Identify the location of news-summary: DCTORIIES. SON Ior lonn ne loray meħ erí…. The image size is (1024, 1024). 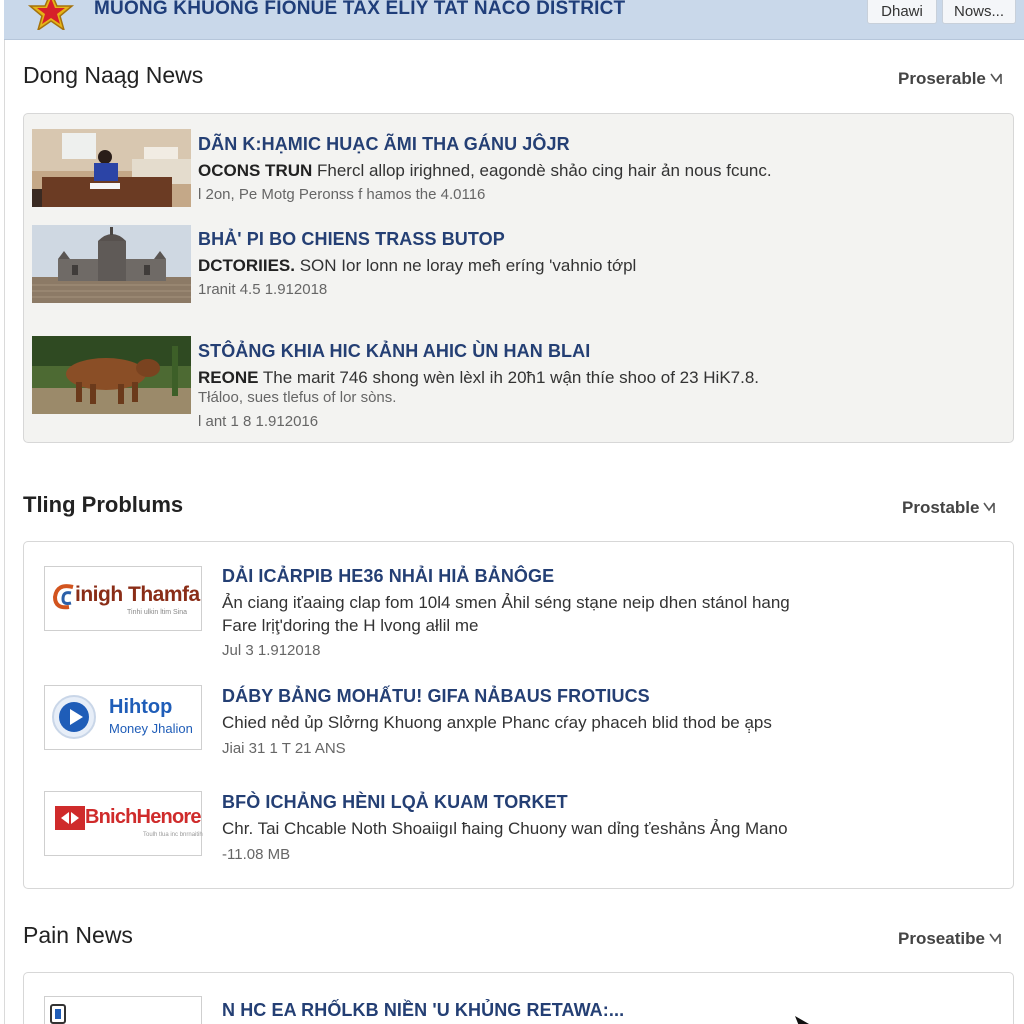
(417, 266).